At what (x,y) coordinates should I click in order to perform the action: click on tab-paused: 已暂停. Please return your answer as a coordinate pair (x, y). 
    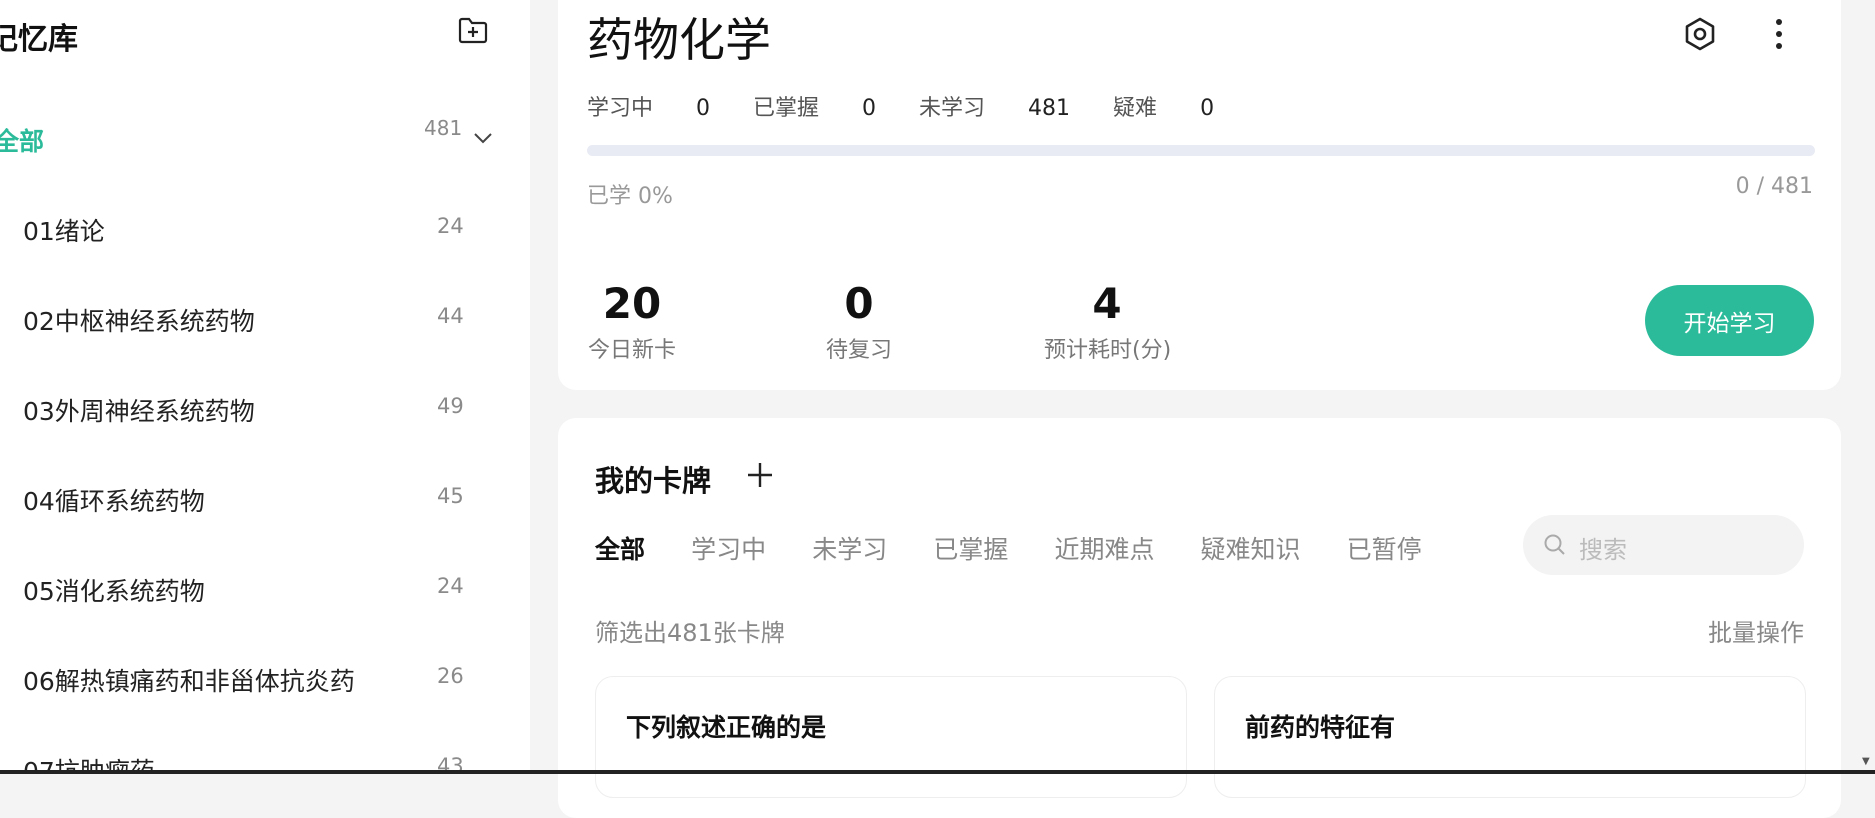
    Looking at the image, I should click on (1384, 548).